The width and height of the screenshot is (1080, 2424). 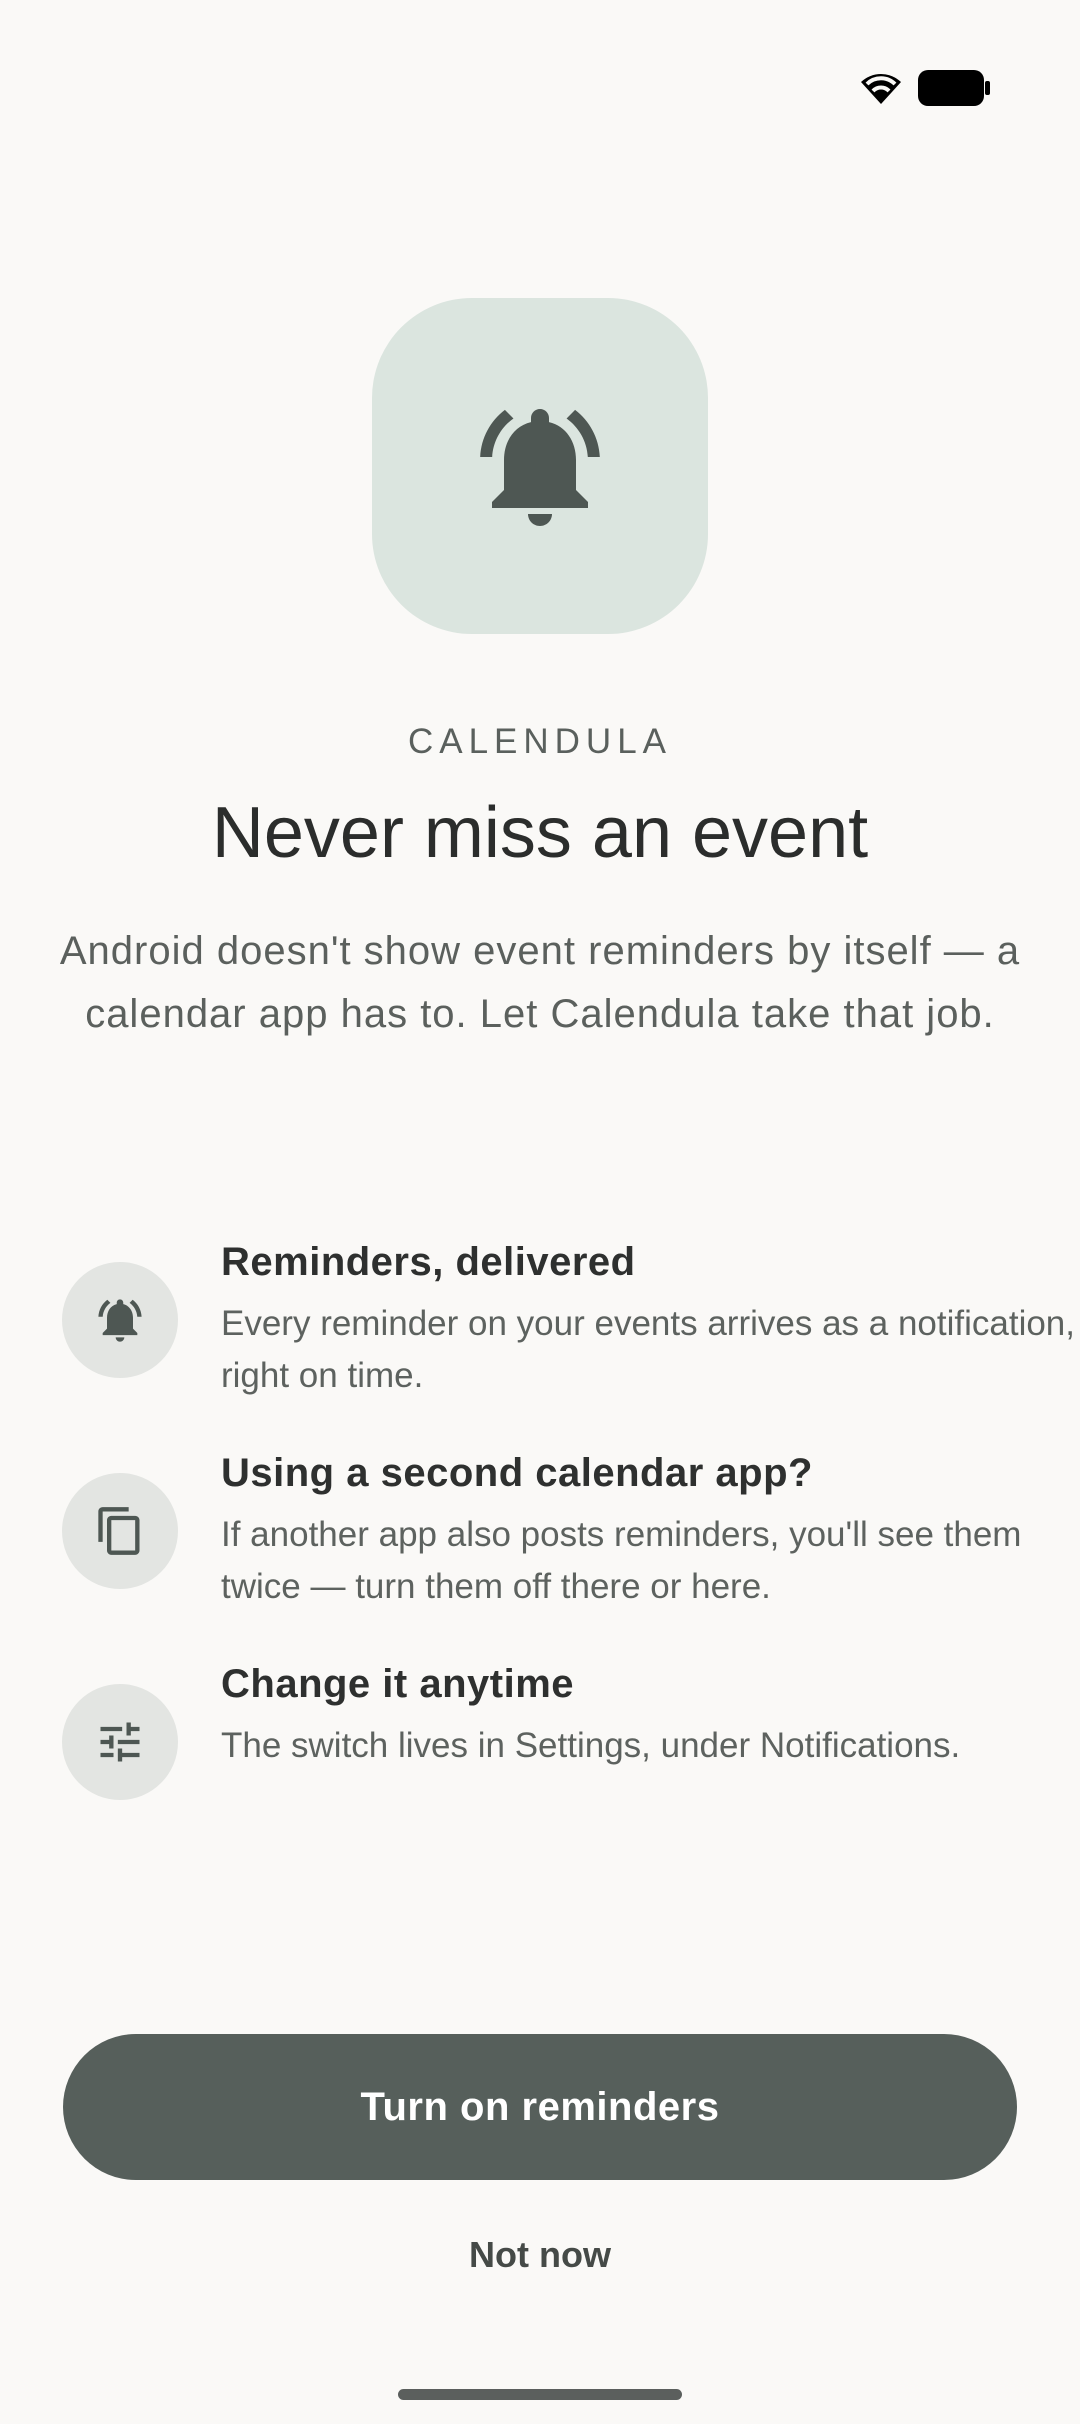 What do you see at coordinates (540, 741) in the screenshot?
I see `app-name: CALENDULA` at bounding box center [540, 741].